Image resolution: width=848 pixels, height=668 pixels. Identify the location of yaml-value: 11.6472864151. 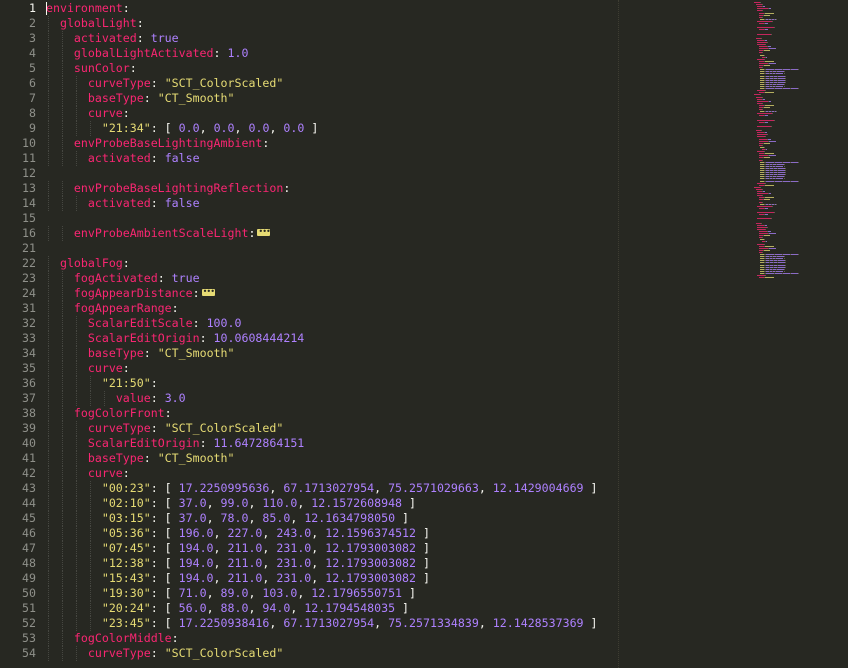
(259, 443).